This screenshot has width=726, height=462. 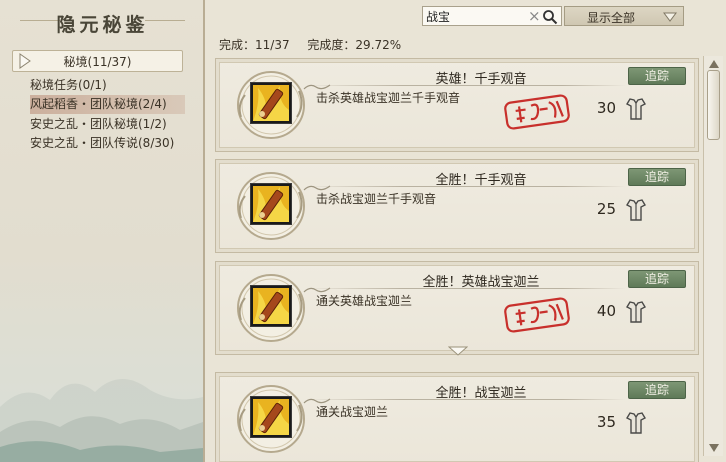 What do you see at coordinates (476, 16) in the screenshot?
I see `search-input` at bounding box center [476, 16].